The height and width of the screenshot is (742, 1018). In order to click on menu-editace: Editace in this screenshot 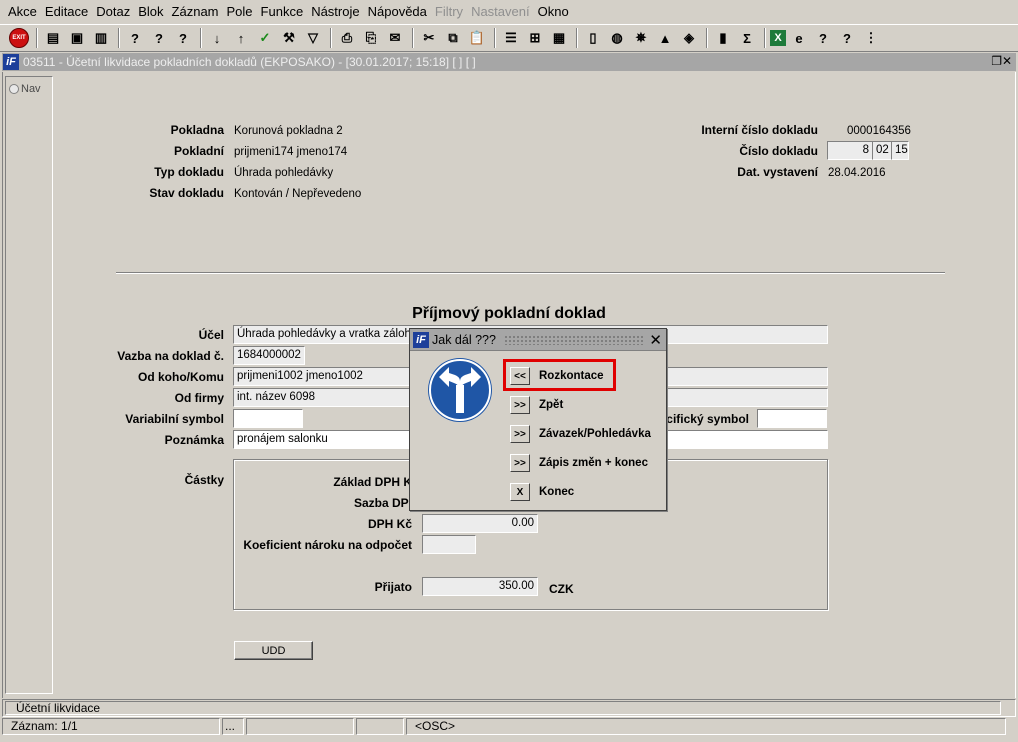, I will do `click(66, 12)`.